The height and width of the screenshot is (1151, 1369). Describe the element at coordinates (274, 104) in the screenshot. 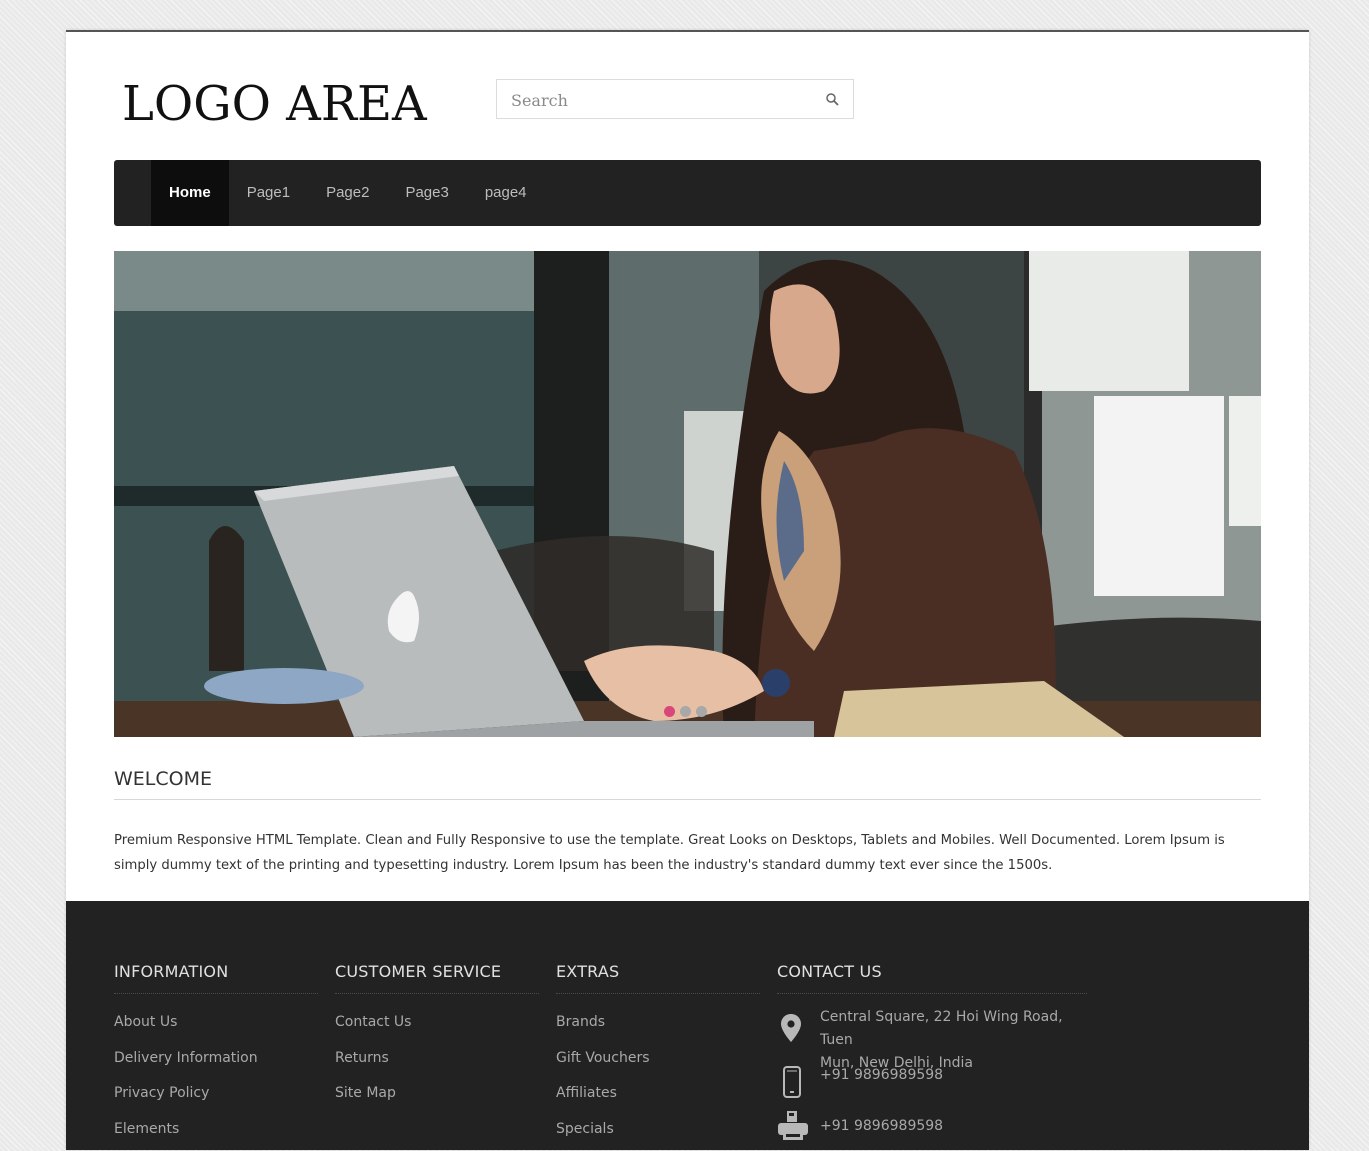

I see `site-logo: LOGO AREA` at that location.